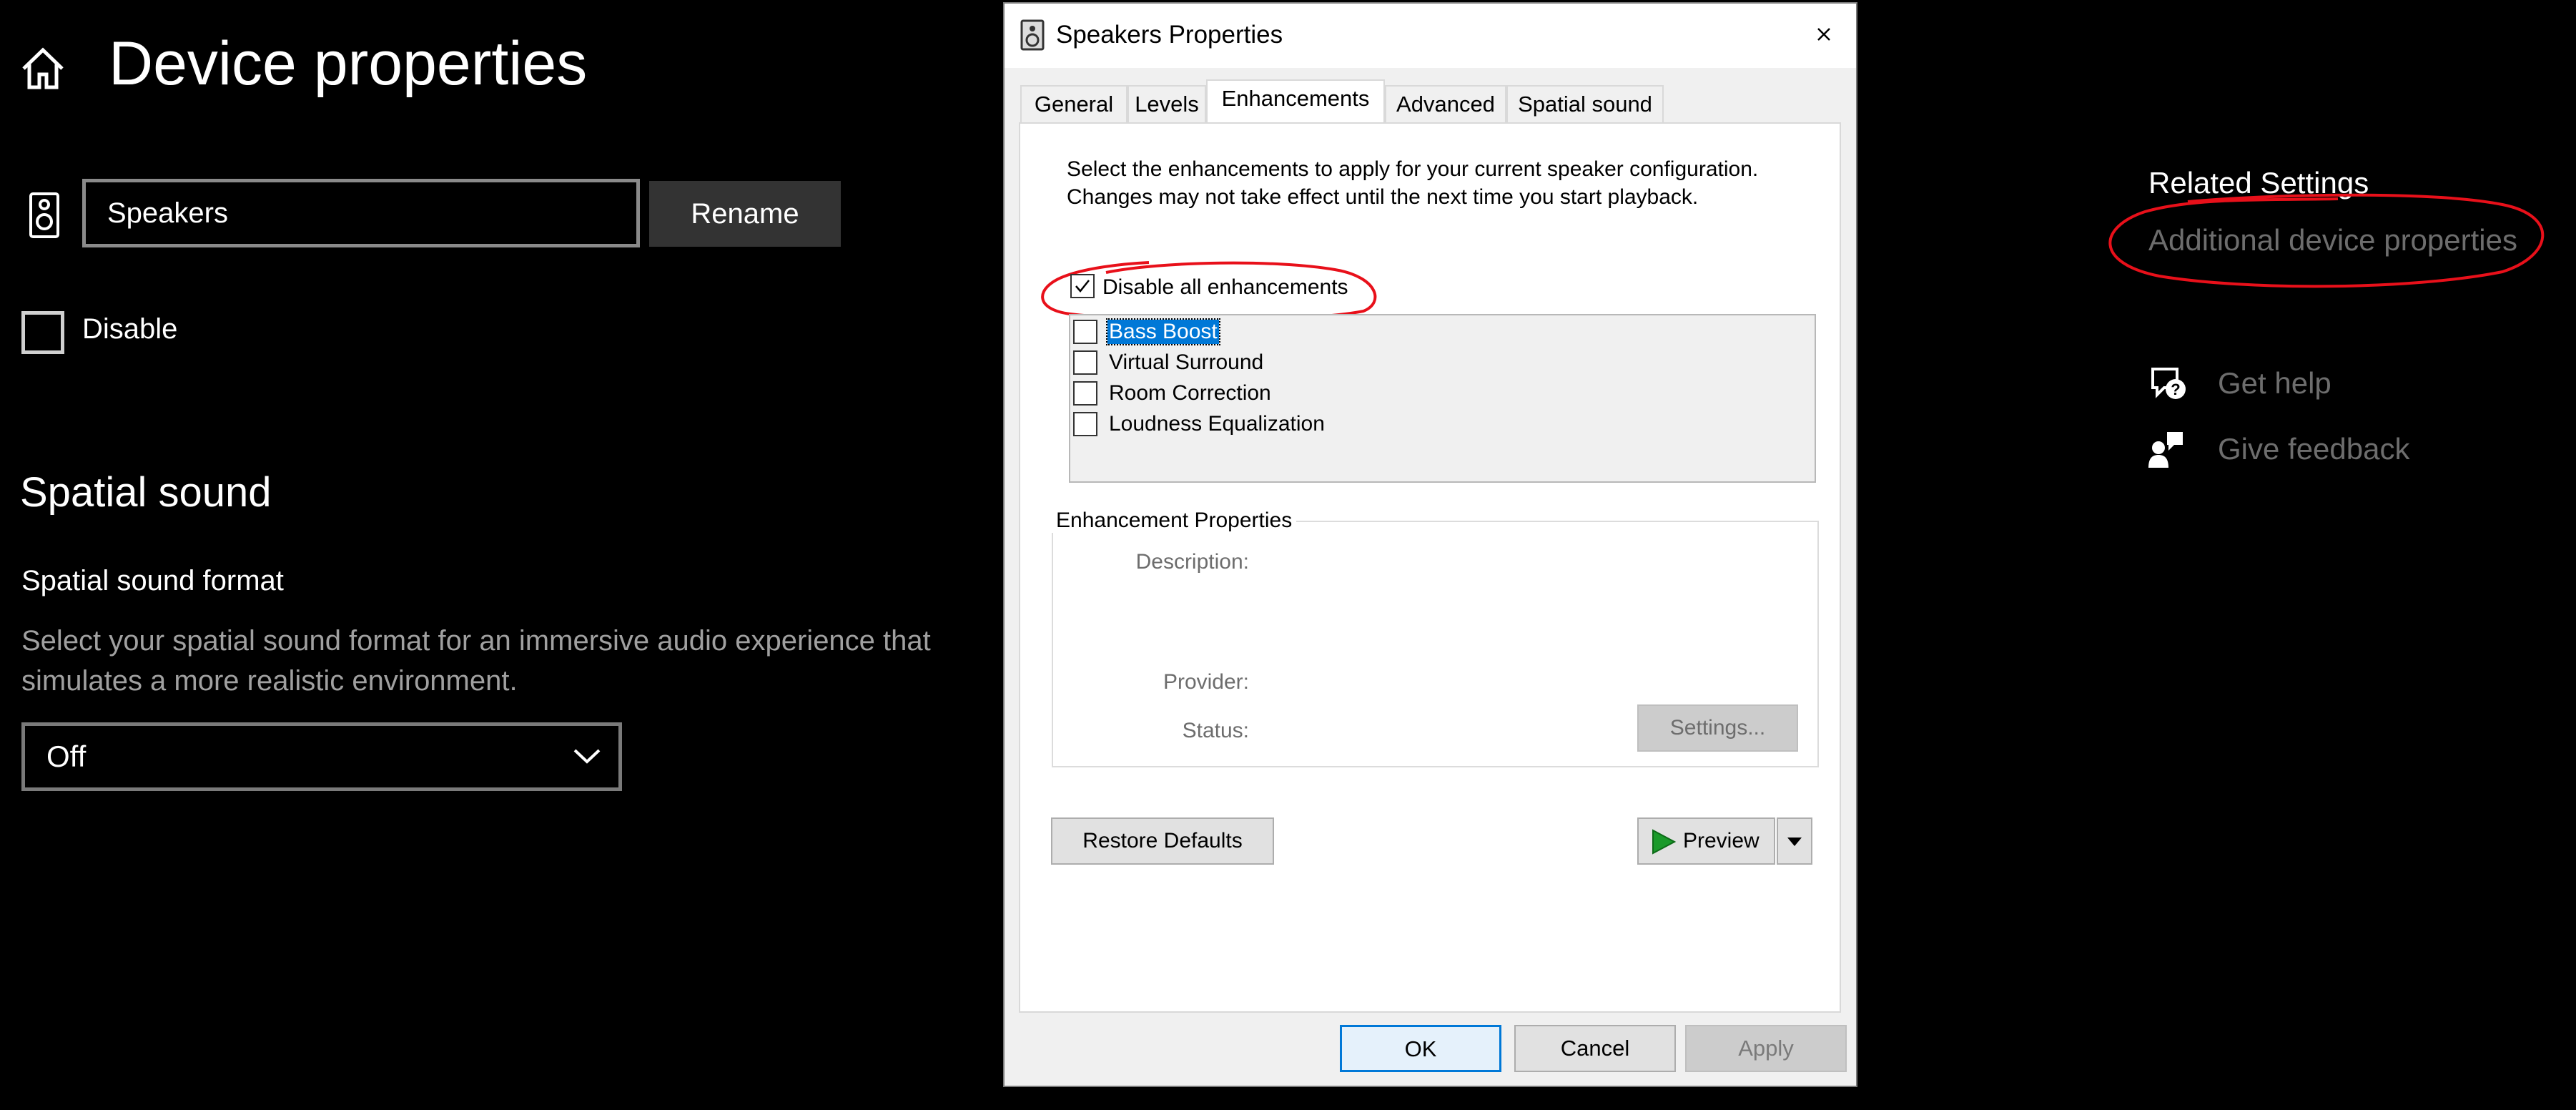 This screenshot has width=2576, height=1110. Describe the element at coordinates (361, 213) in the screenshot. I see `device-name-input: Speakers` at that location.